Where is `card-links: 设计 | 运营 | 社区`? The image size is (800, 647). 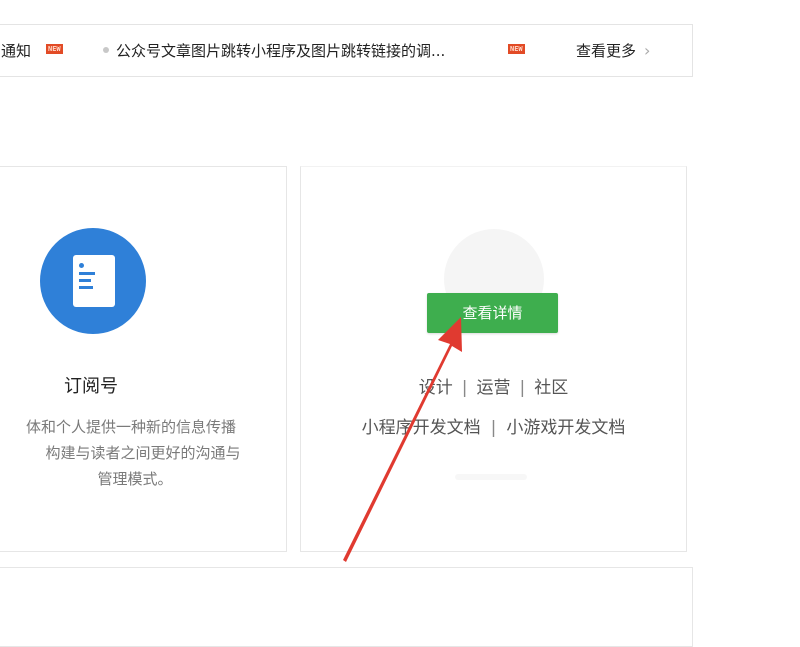 card-links: 设计 | 运营 | 社区 is located at coordinates (493, 385).